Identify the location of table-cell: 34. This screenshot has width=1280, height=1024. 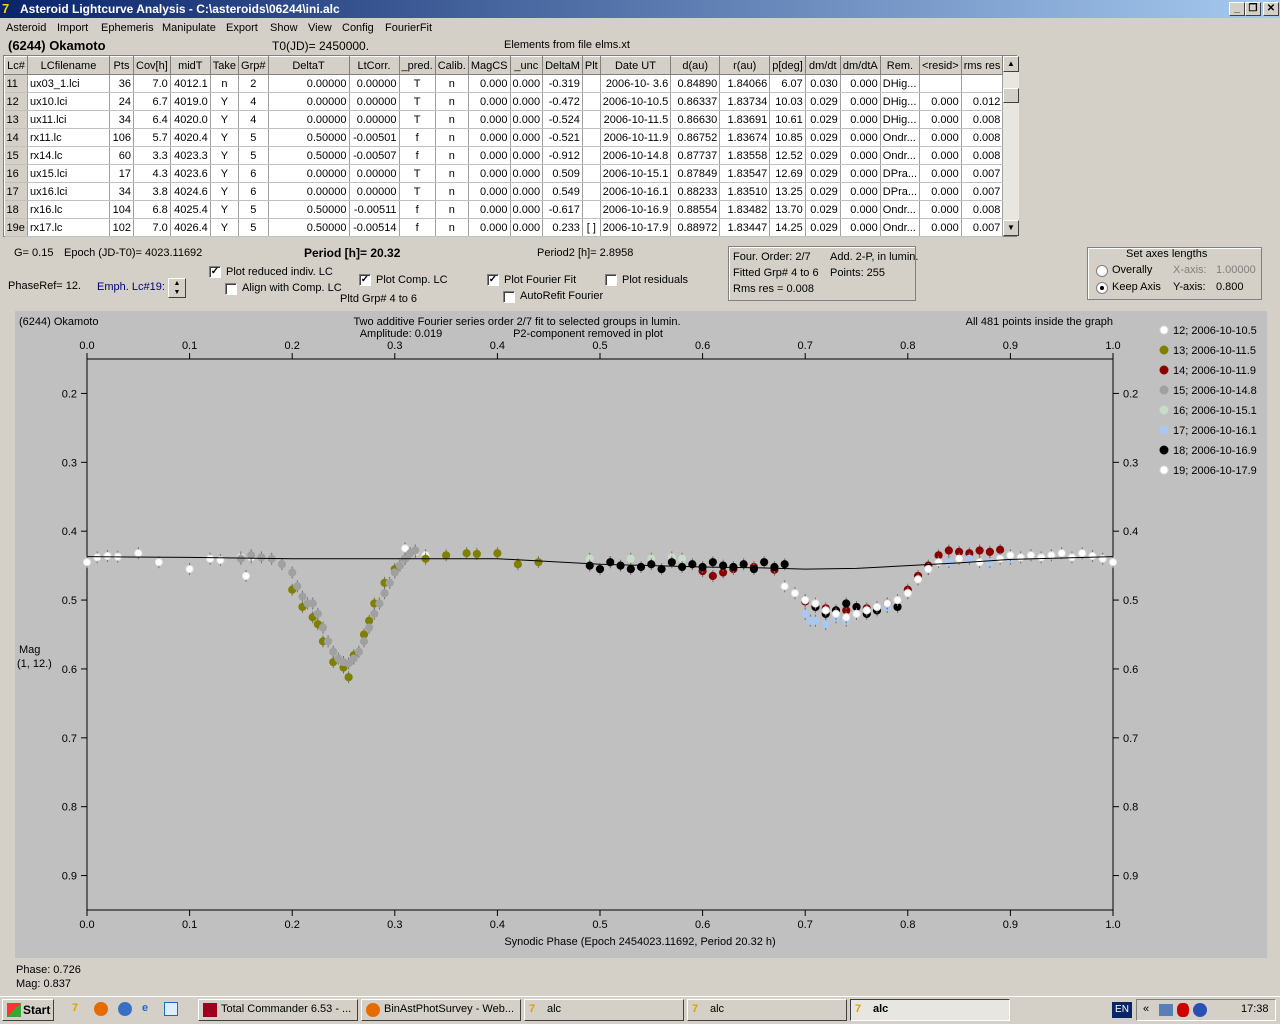
(121, 119).